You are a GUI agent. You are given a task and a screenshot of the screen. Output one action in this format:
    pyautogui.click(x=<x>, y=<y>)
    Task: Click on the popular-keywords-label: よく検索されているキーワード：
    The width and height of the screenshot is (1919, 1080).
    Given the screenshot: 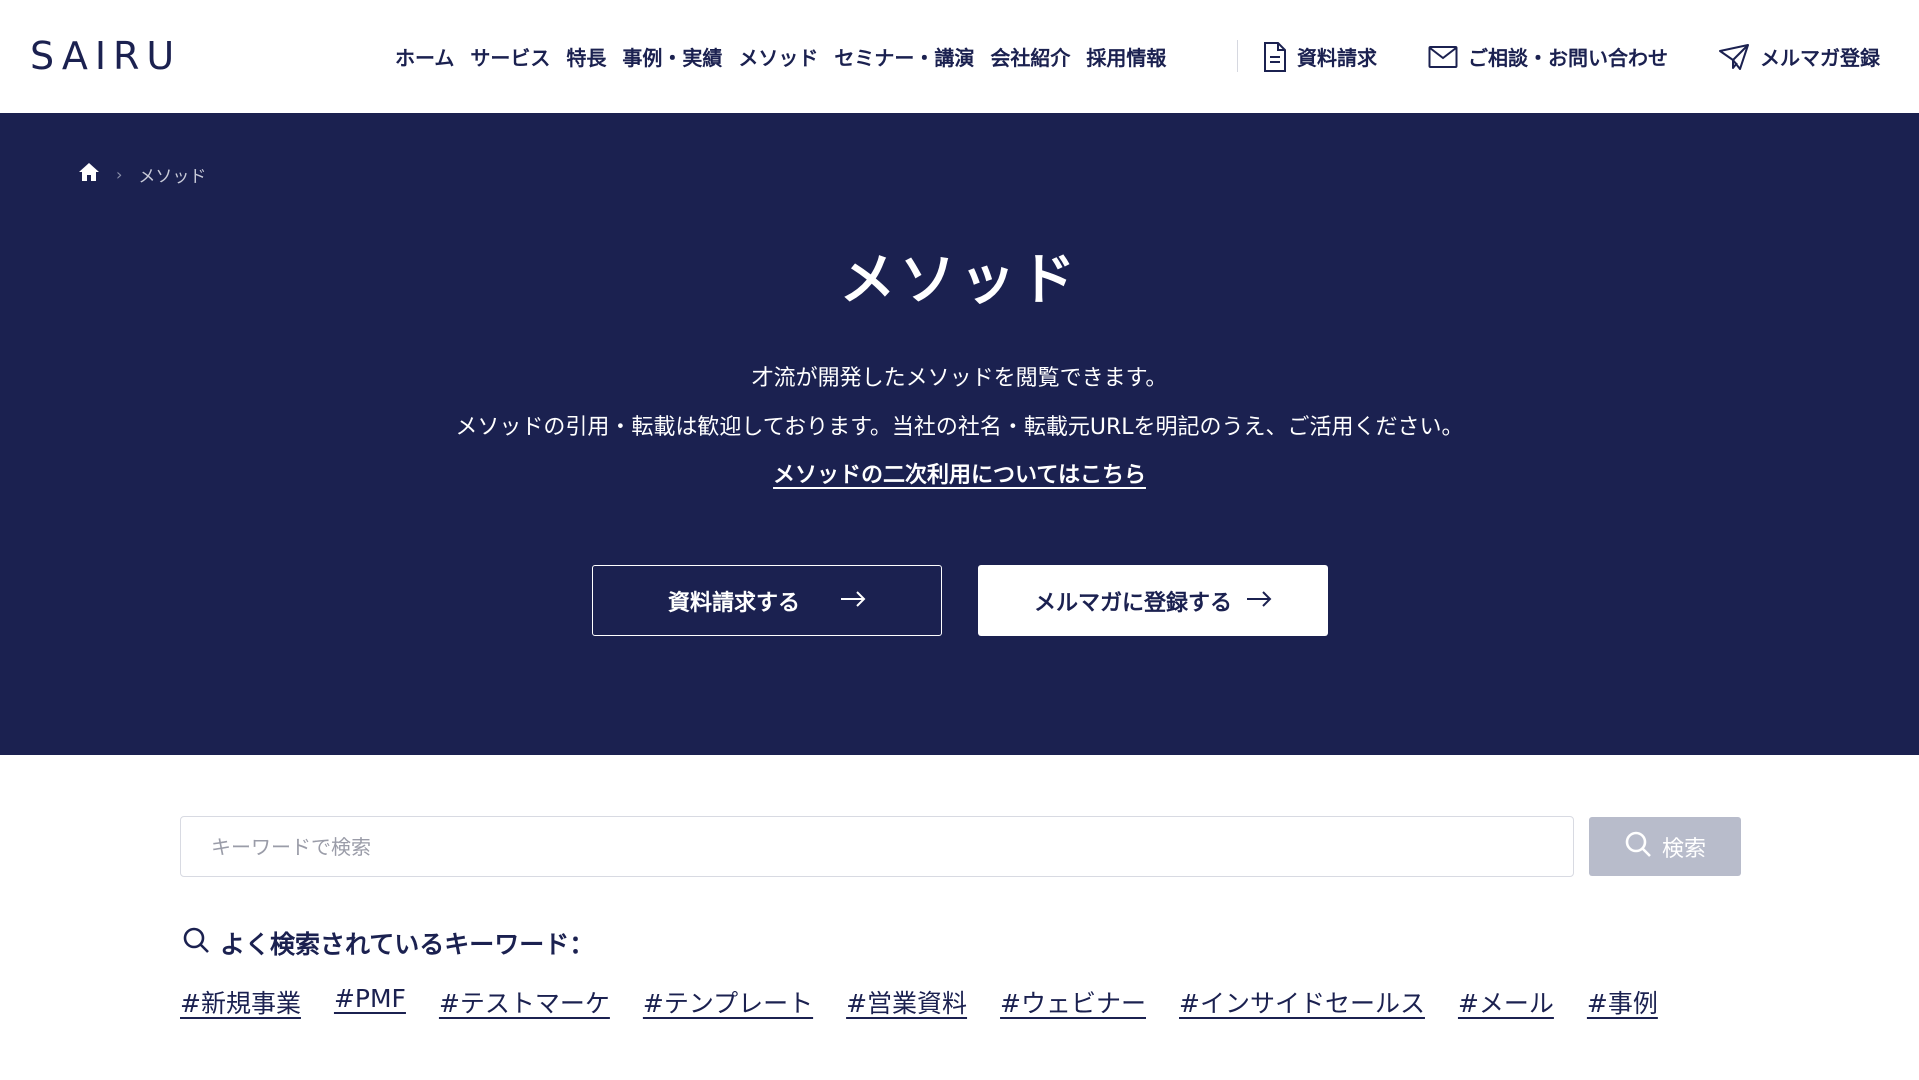 What is the action you would take?
    pyautogui.click(x=407, y=944)
    